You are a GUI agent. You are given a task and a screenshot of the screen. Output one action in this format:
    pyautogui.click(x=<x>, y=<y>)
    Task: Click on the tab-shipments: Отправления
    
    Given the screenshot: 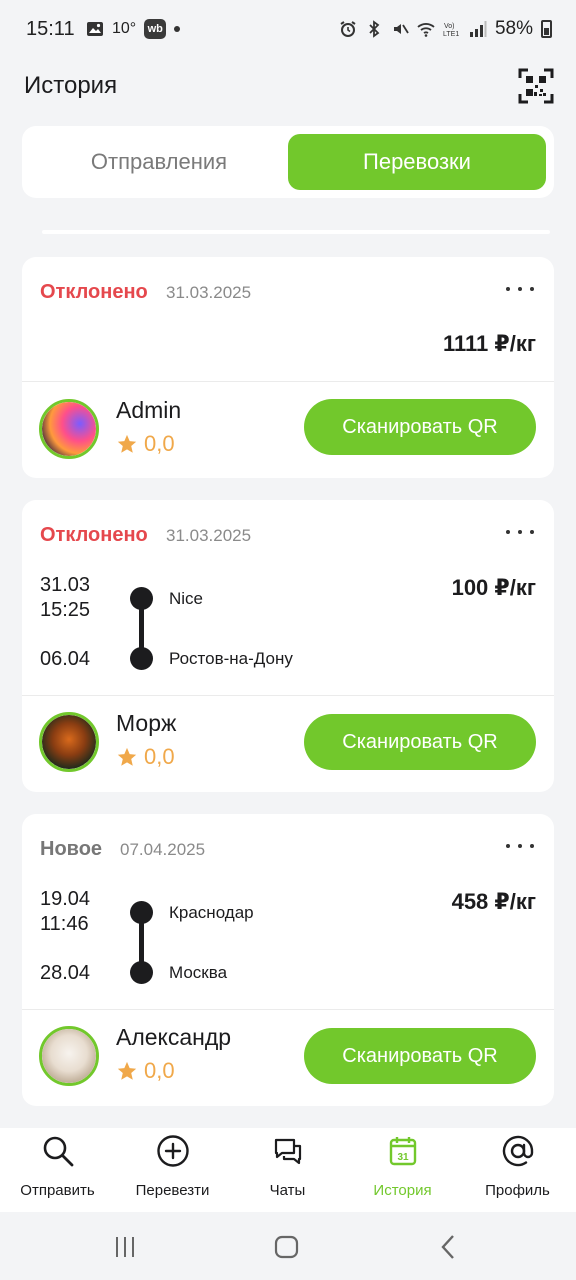 What is the action you would take?
    pyautogui.click(x=159, y=162)
    